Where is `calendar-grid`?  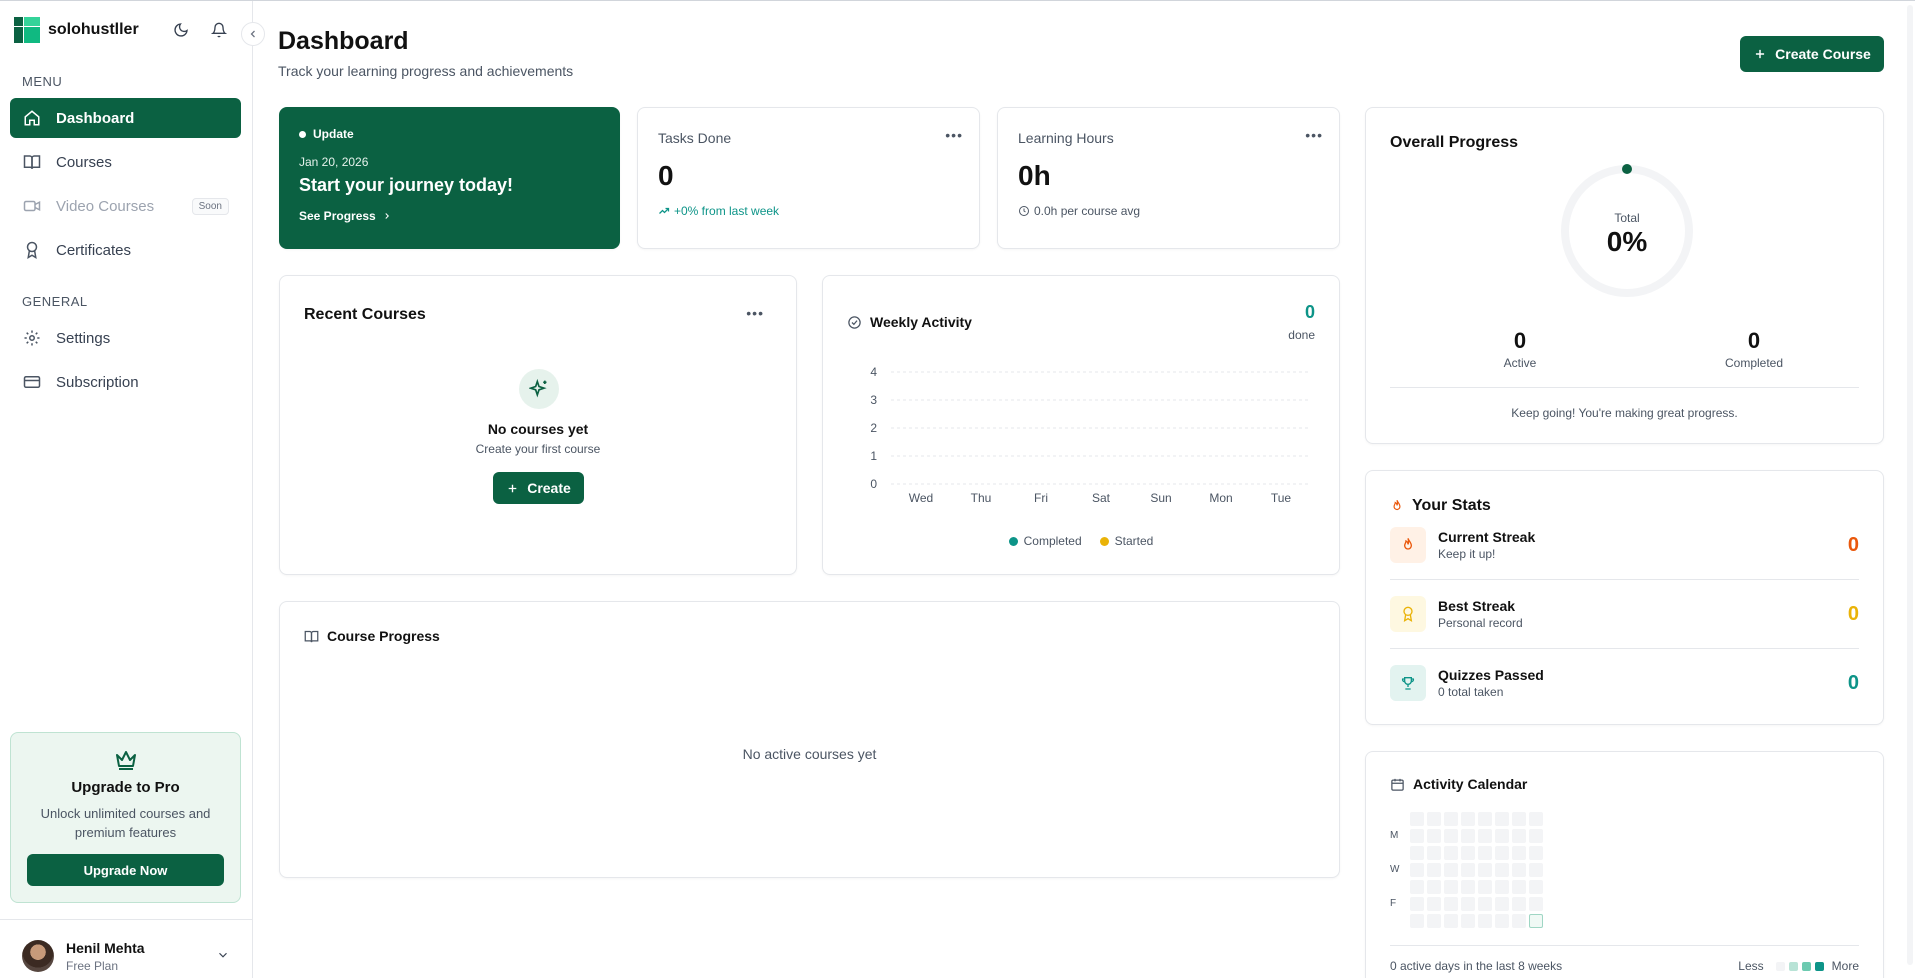 calendar-grid is located at coordinates (1476, 870).